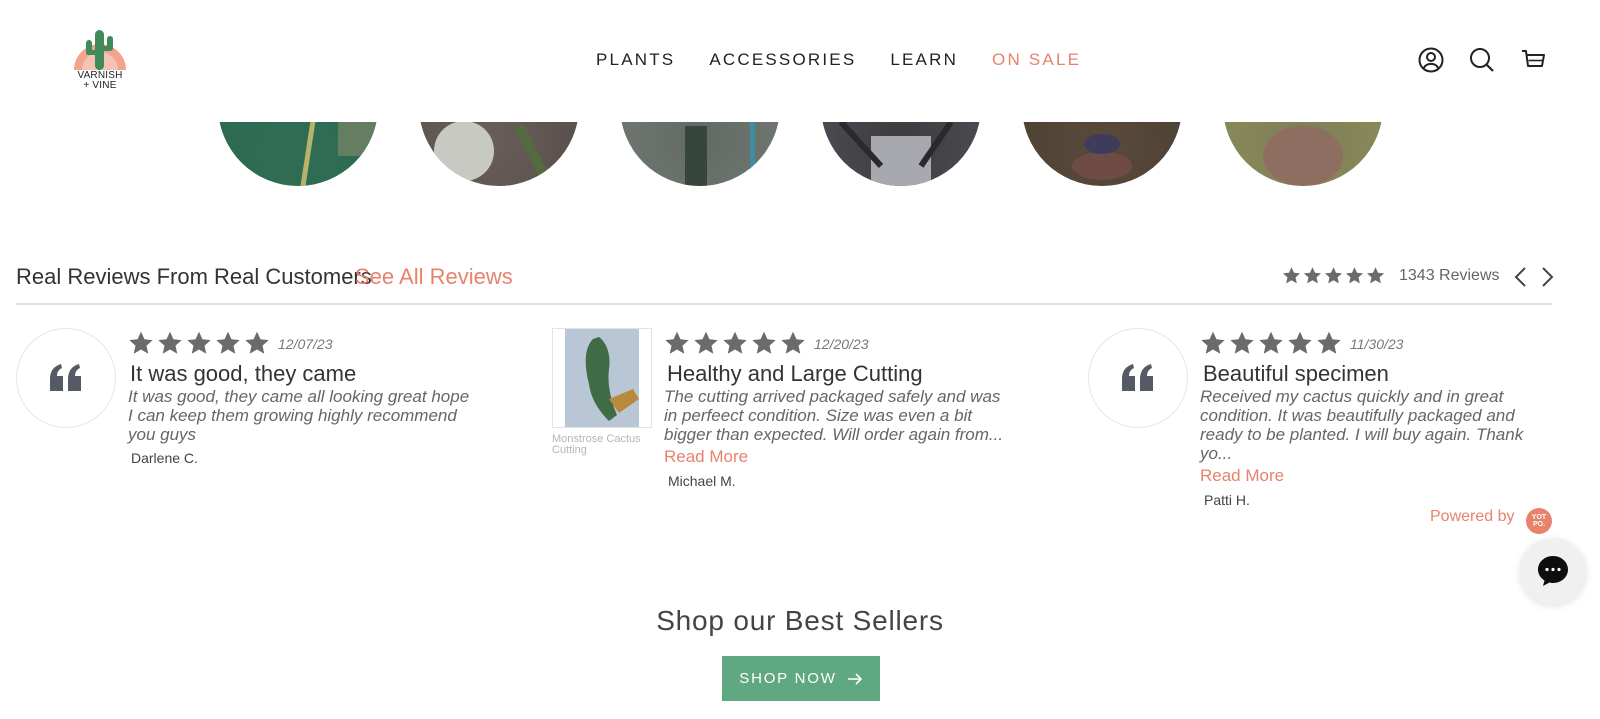 The image size is (1600, 719). Describe the element at coordinates (1482, 60) in the screenshot. I see `search-icon` at that location.